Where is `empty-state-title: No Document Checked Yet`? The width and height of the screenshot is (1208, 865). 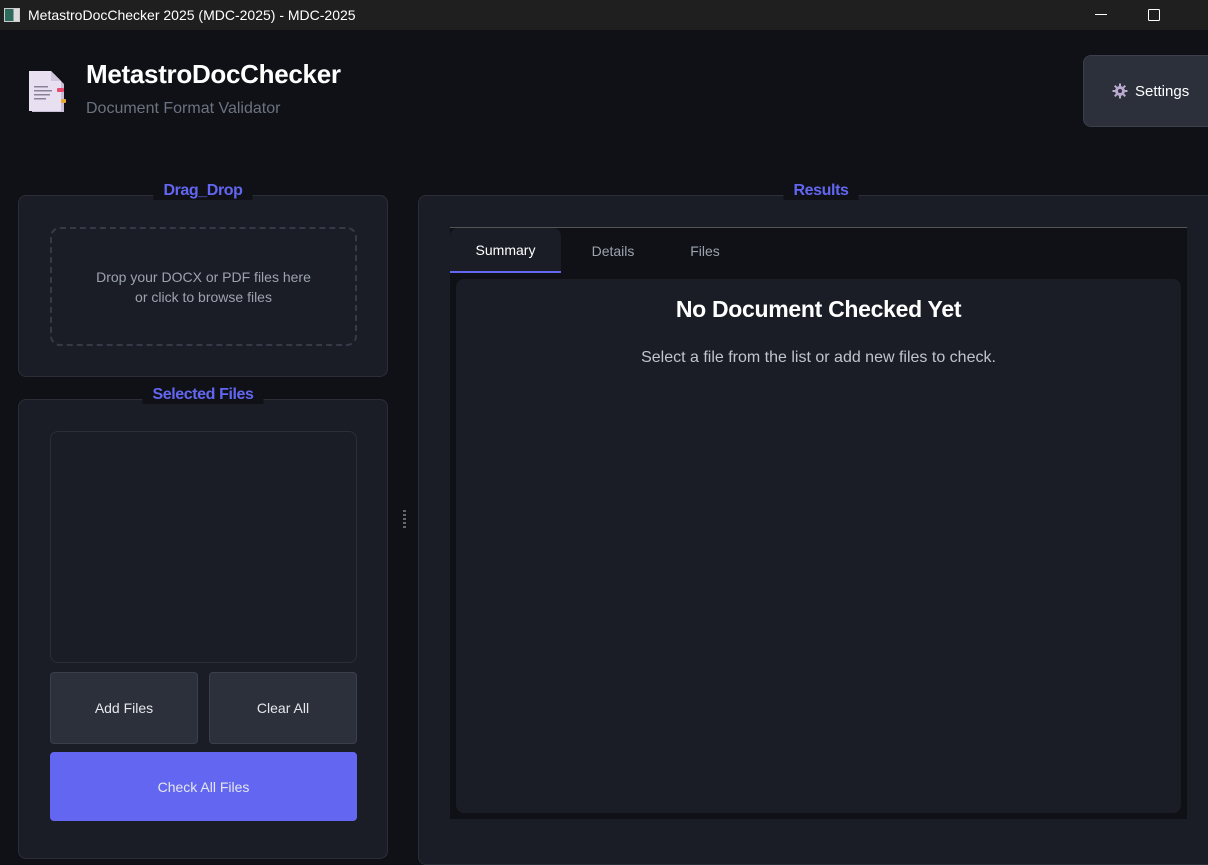 empty-state-title: No Document Checked Yet is located at coordinates (818, 309).